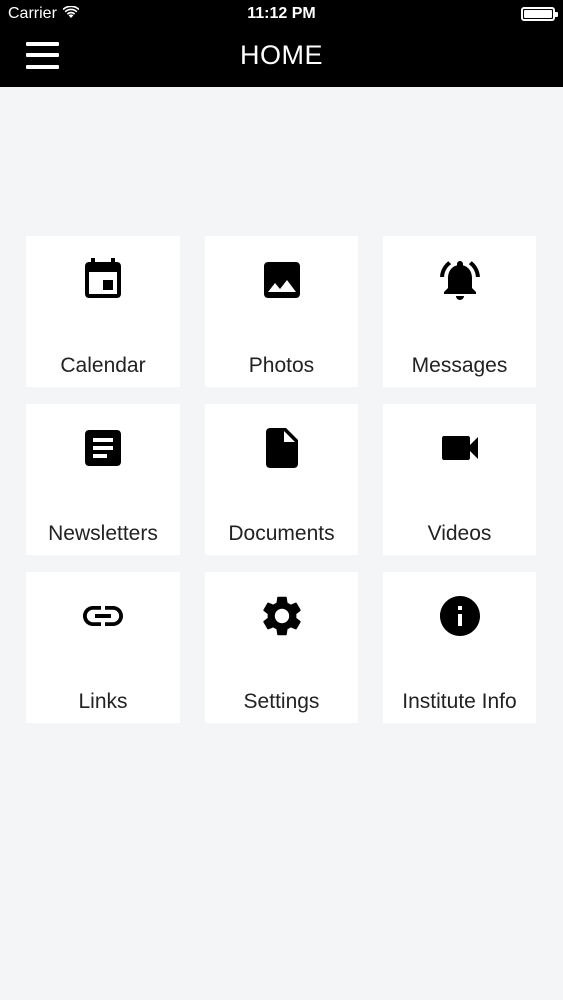 The height and width of the screenshot is (1000, 563). What do you see at coordinates (103, 533) in the screenshot?
I see `tile-label: Newsletters` at bounding box center [103, 533].